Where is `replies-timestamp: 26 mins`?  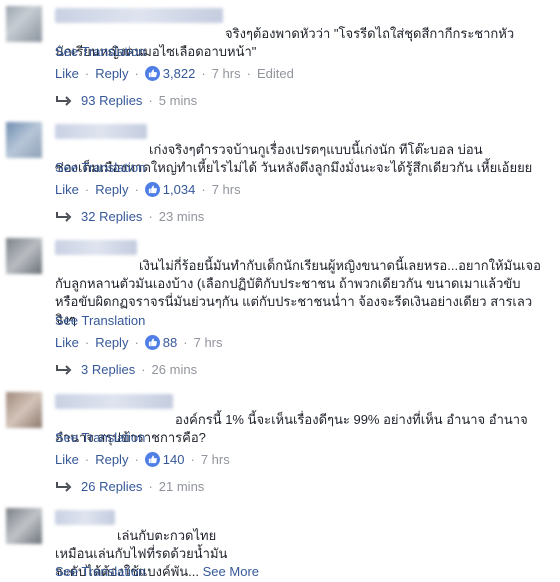
replies-timestamp: 26 mins is located at coordinates (174, 369).